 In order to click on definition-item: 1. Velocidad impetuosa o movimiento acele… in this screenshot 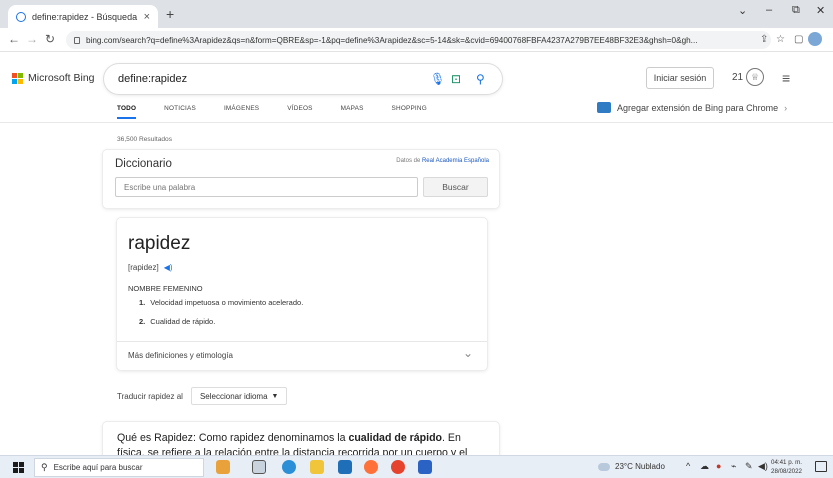, I will do `click(221, 302)`.